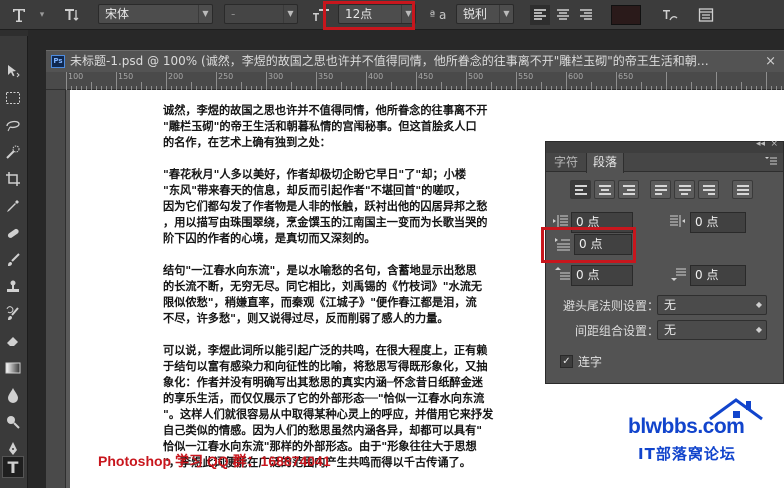  Describe the element at coordinates (56, 289) in the screenshot. I see `vertical-ruler` at that location.